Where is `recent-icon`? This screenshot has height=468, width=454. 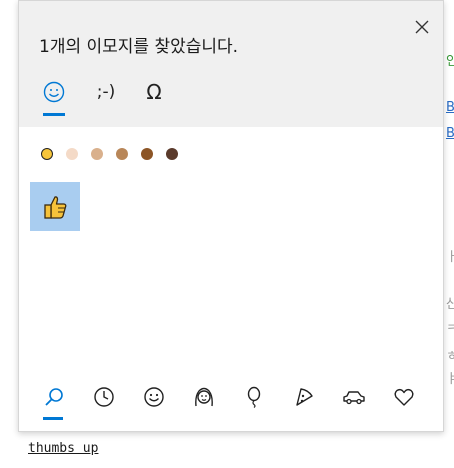
recent-icon is located at coordinates (104, 397).